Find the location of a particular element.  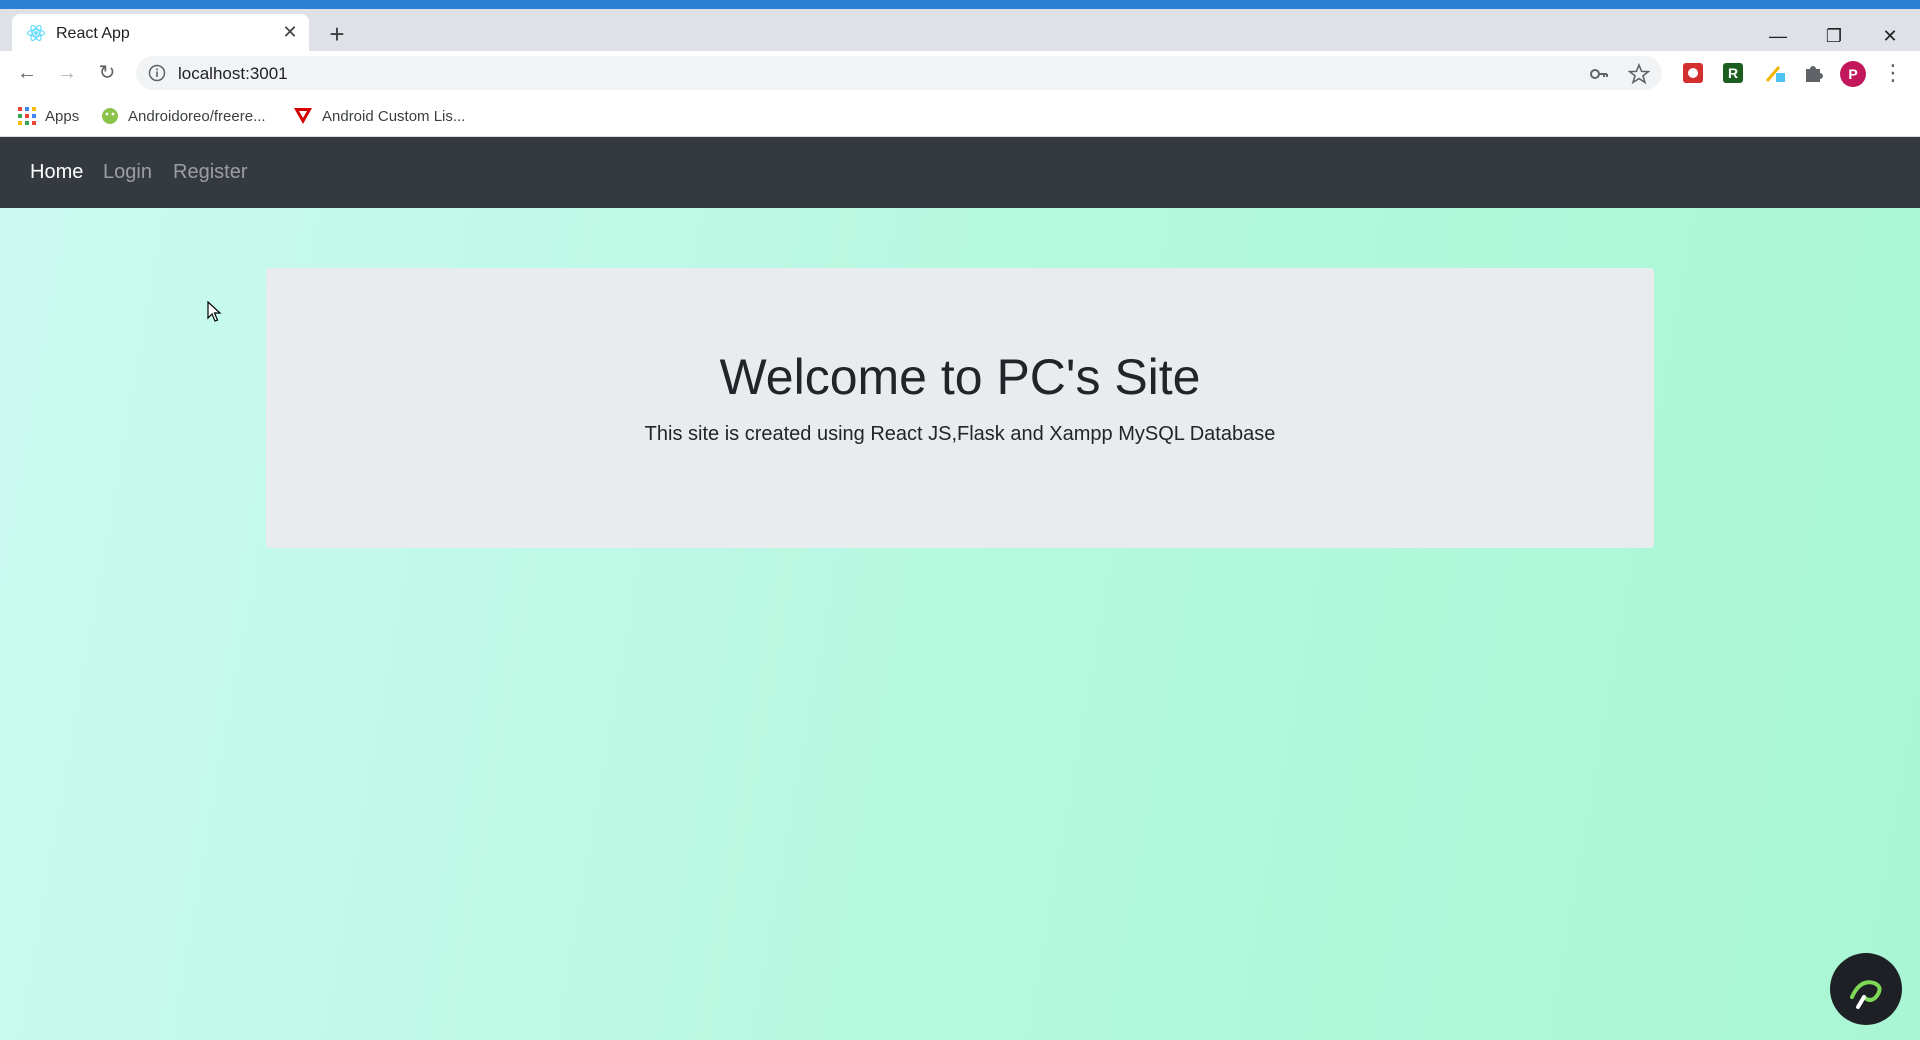

address-bar: localhost:3001 is located at coordinates (899, 73).